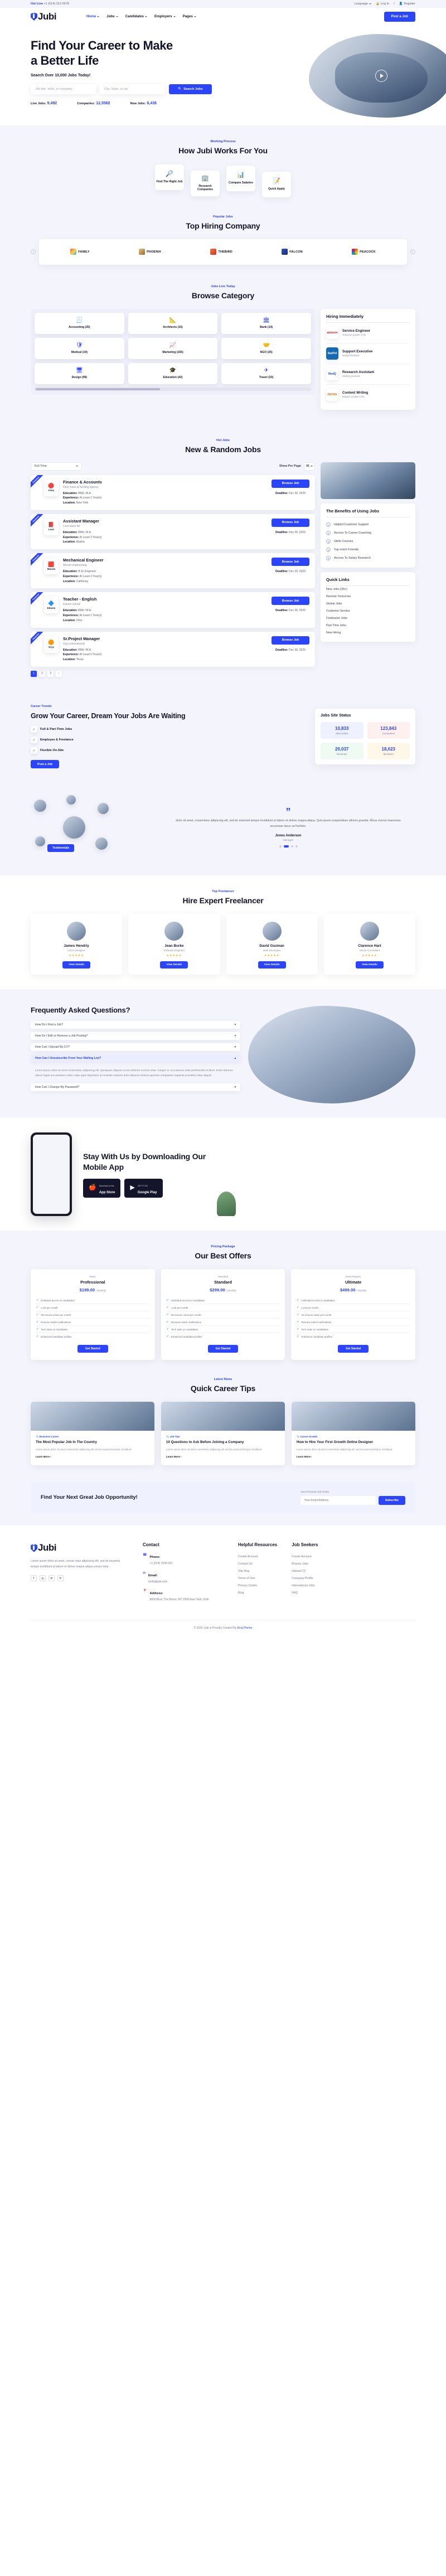 Image resolution: width=446 pixels, height=2576 pixels. What do you see at coordinates (80, 252) in the screenshot?
I see `company-family: FAMILY` at bounding box center [80, 252].